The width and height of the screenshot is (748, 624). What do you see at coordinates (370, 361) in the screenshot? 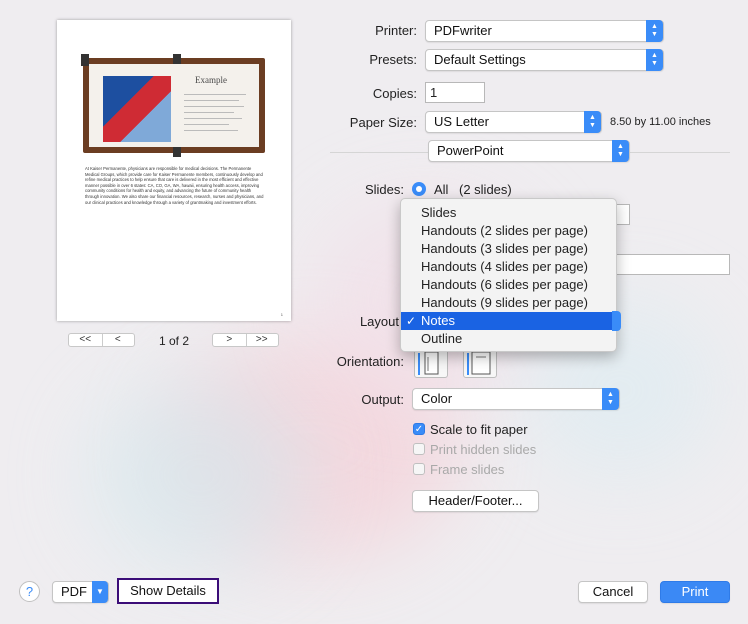
I see `orientation-label: Orientation:` at bounding box center [370, 361].